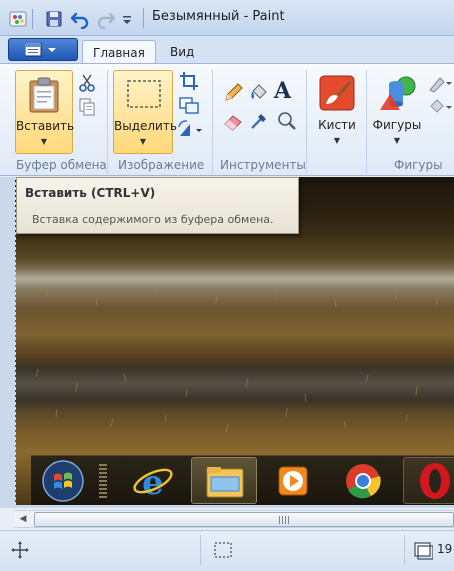 The width and height of the screenshot is (454, 571). Describe the element at coordinates (40, 50) in the screenshot. I see `menu-icon` at that location.